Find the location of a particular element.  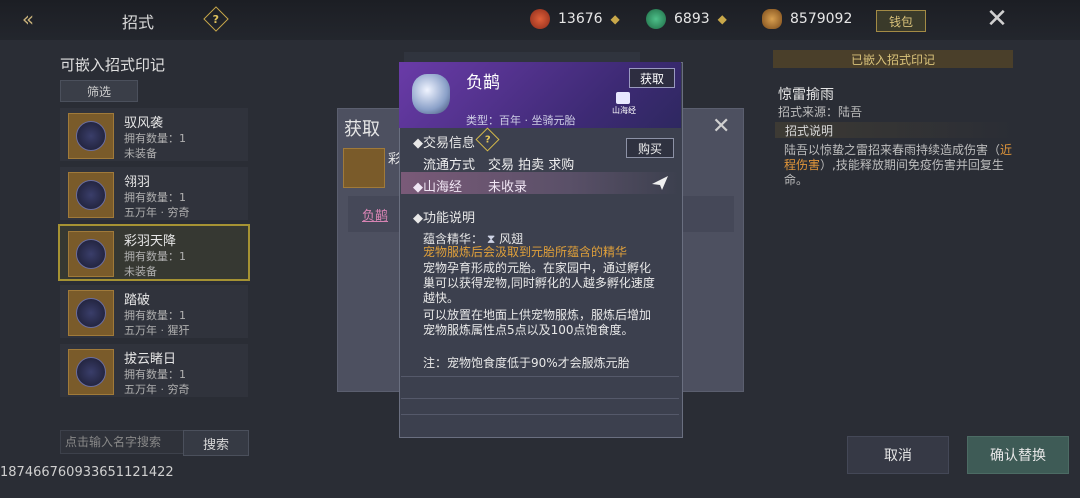

essence-value: 风翅 is located at coordinates (511, 239).